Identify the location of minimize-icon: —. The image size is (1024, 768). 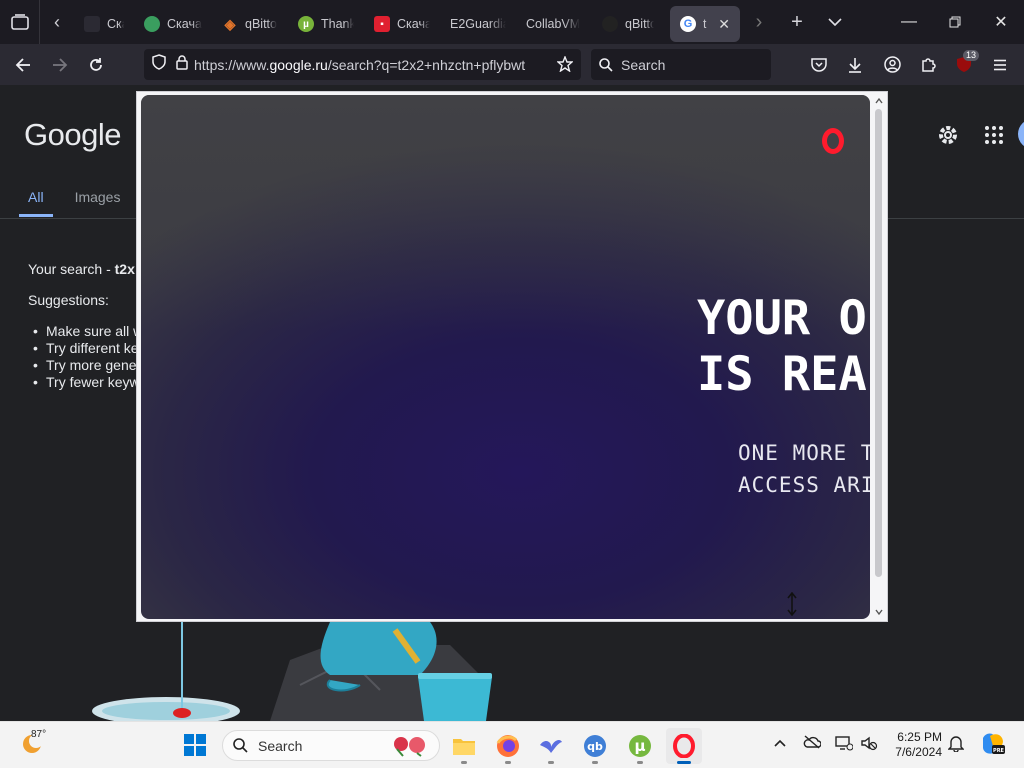
(909, 21).